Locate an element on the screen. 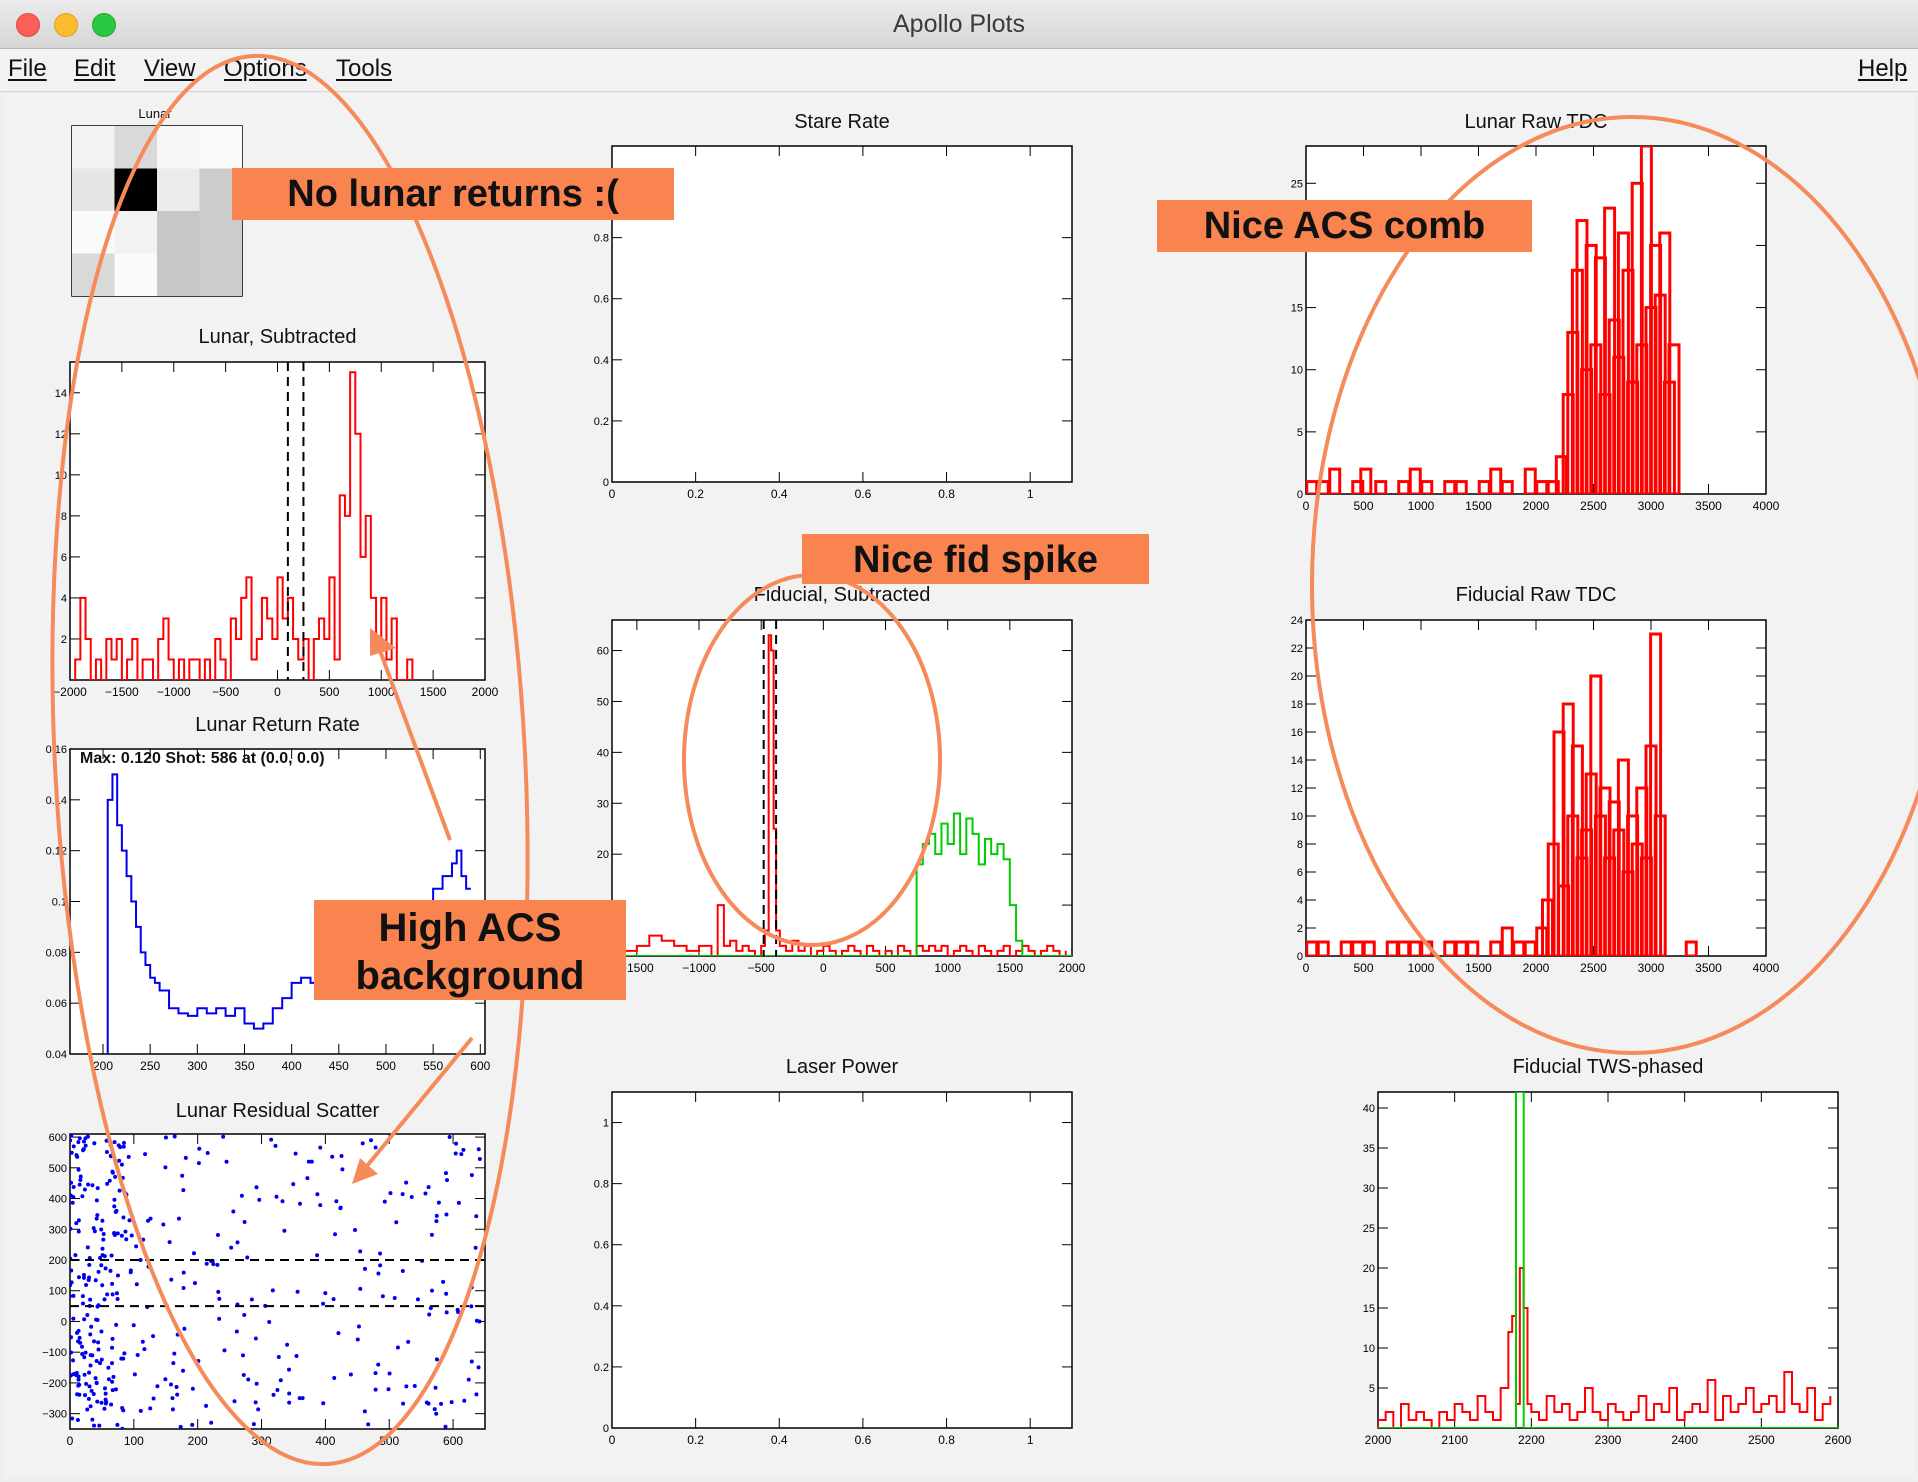  menu-tools: Tools is located at coordinates (364, 69).